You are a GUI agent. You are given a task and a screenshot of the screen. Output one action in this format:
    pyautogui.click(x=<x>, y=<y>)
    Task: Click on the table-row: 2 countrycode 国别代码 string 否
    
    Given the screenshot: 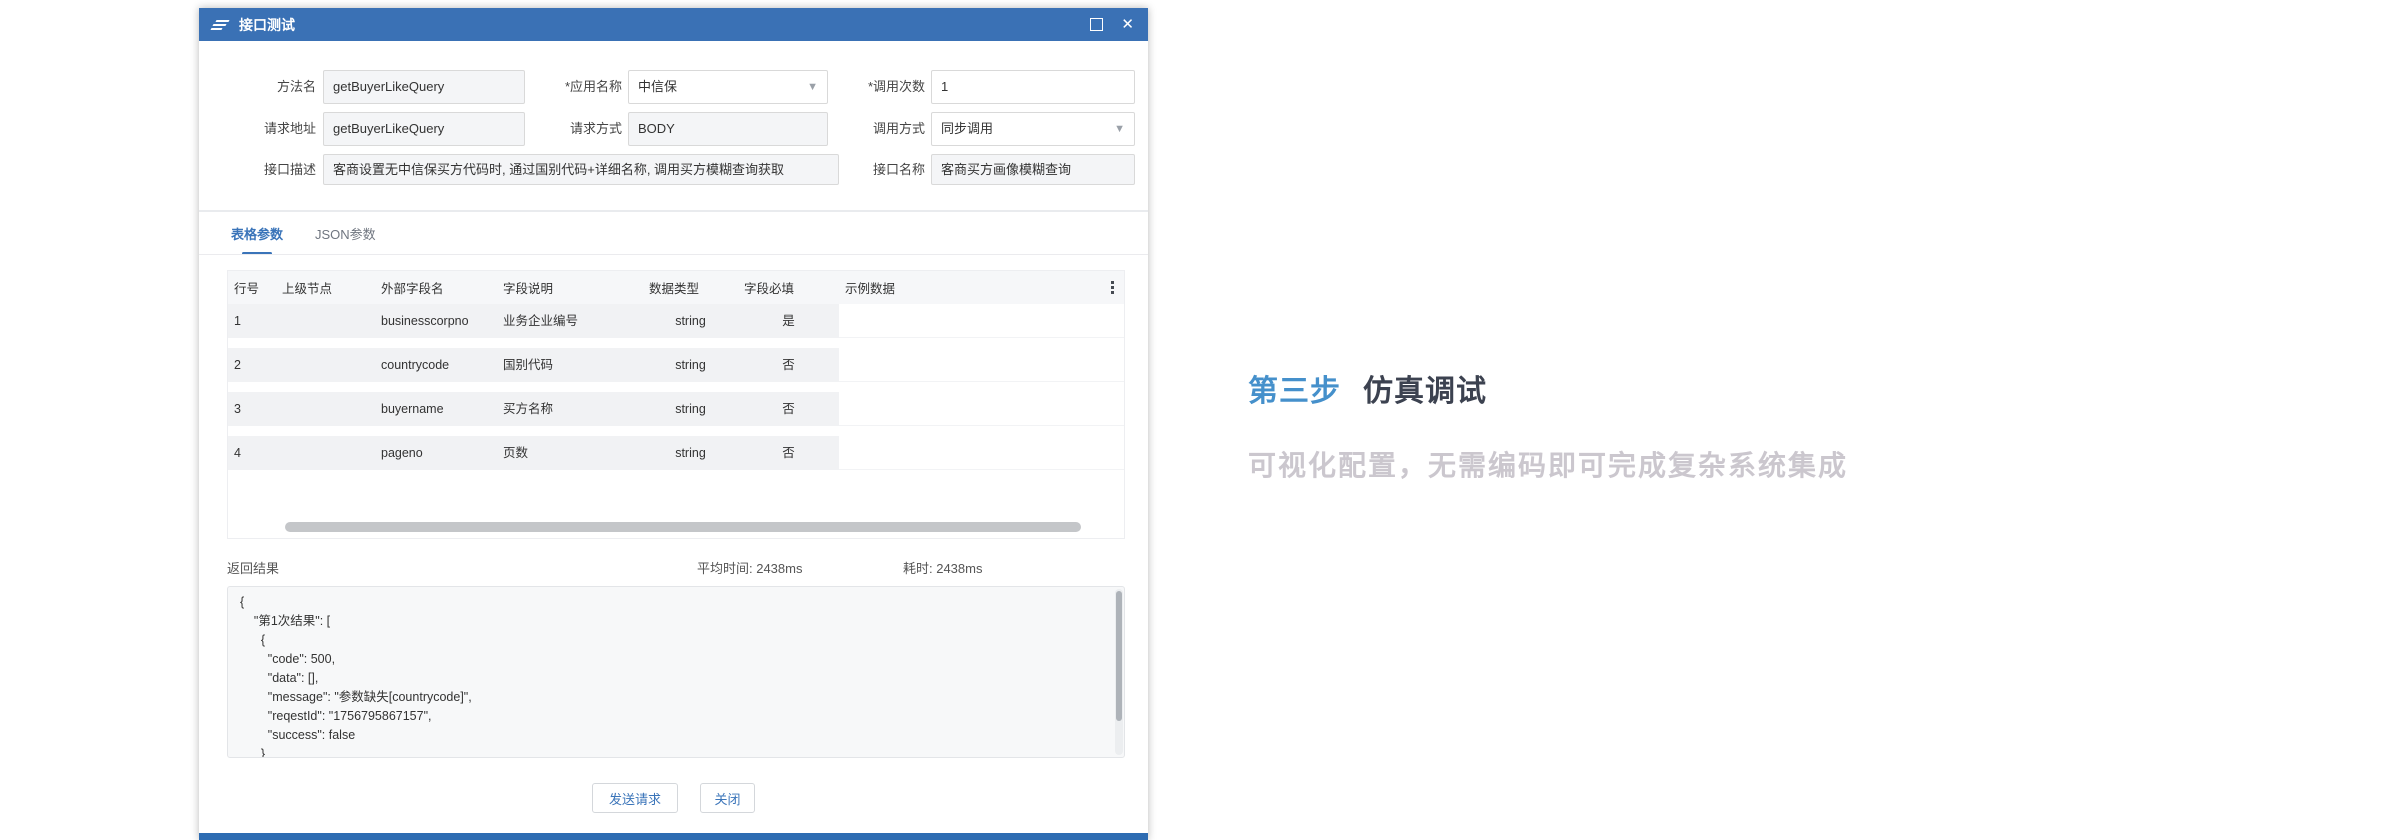 What is the action you would take?
    pyautogui.click(x=676, y=365)
    